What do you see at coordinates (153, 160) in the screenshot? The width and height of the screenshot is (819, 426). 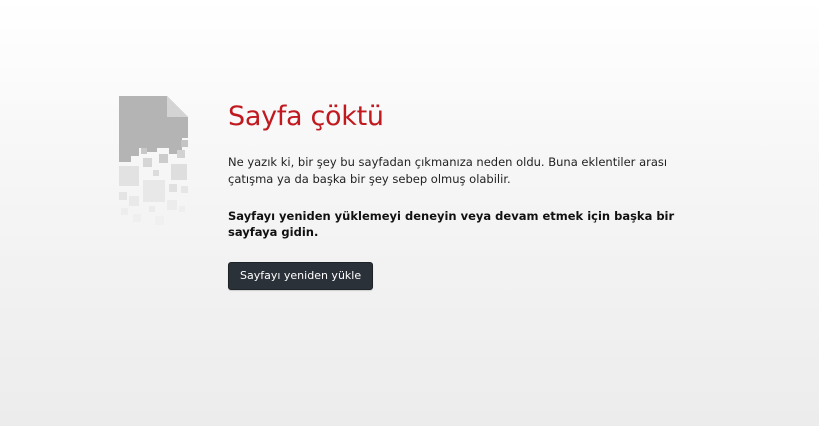 I see `crashed-page-icon` at bounding box center [153, 160].